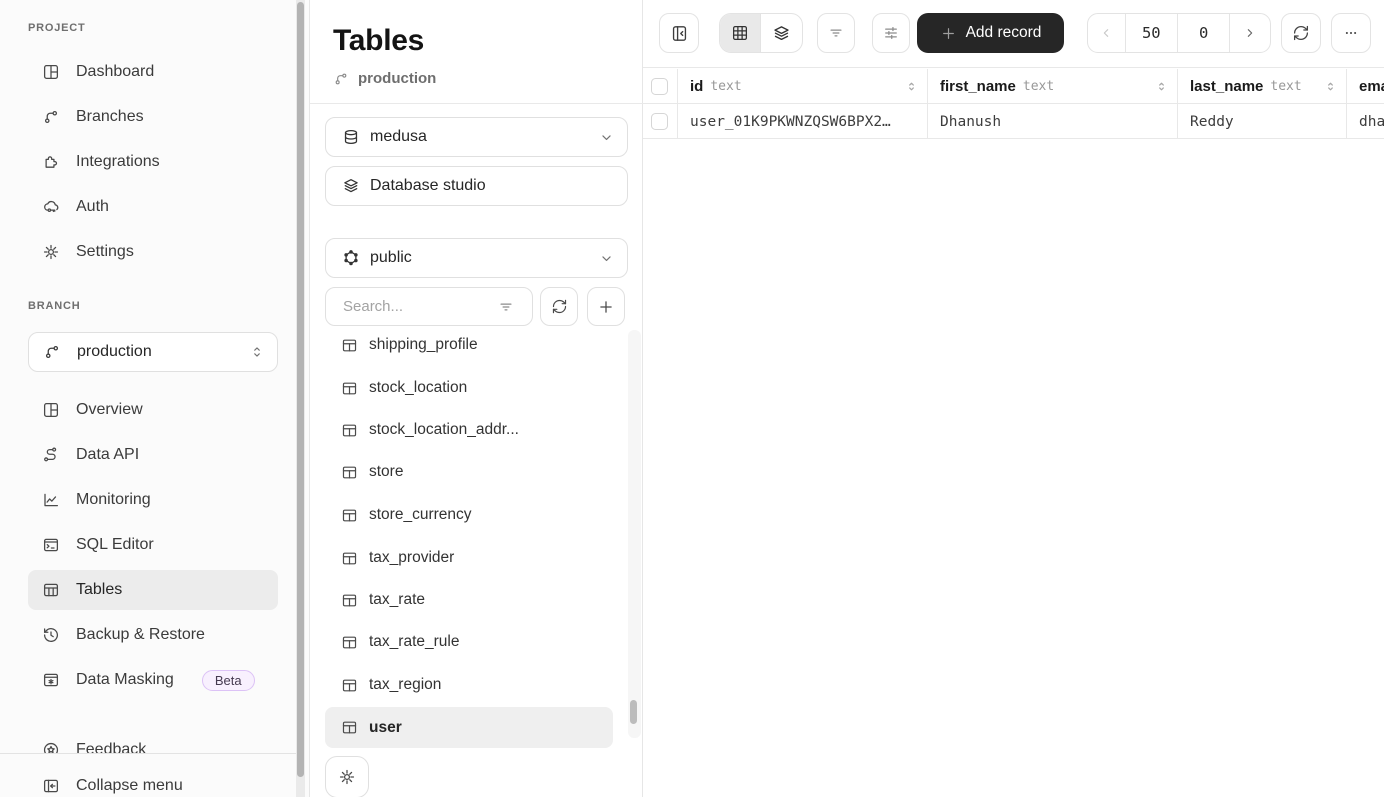 This screenshot has height=797, width=1384. Describe the element at coordinates (51, 72) in the screenshot. I see `dashboard-icon` at that location.